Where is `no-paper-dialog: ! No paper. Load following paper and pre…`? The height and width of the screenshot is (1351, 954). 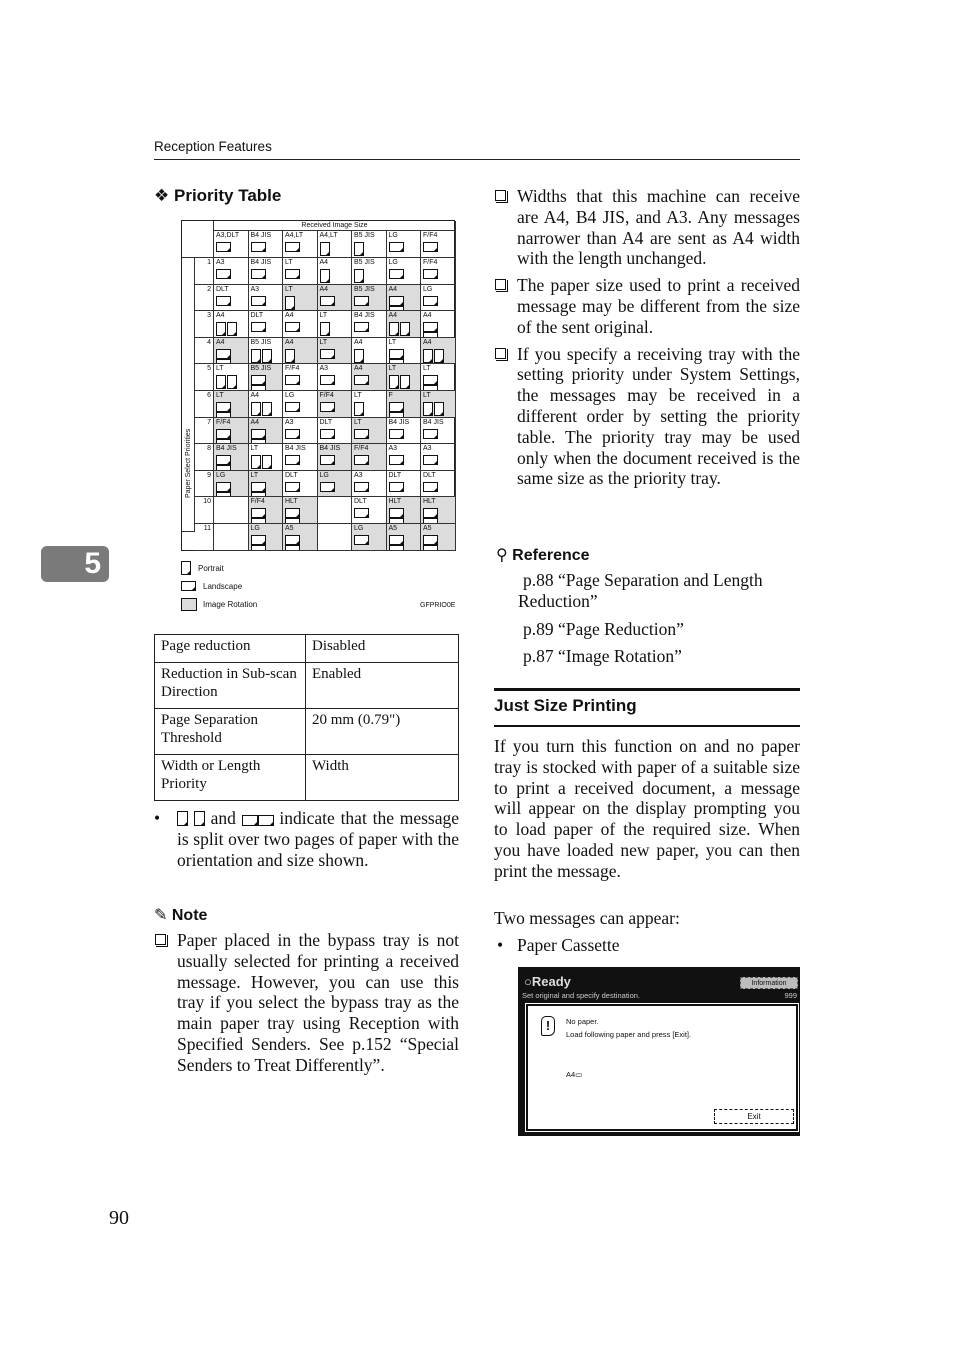
no-paper-dialog: ! No paper. Load following paper and pre… is located at coordinates (662, 1067).